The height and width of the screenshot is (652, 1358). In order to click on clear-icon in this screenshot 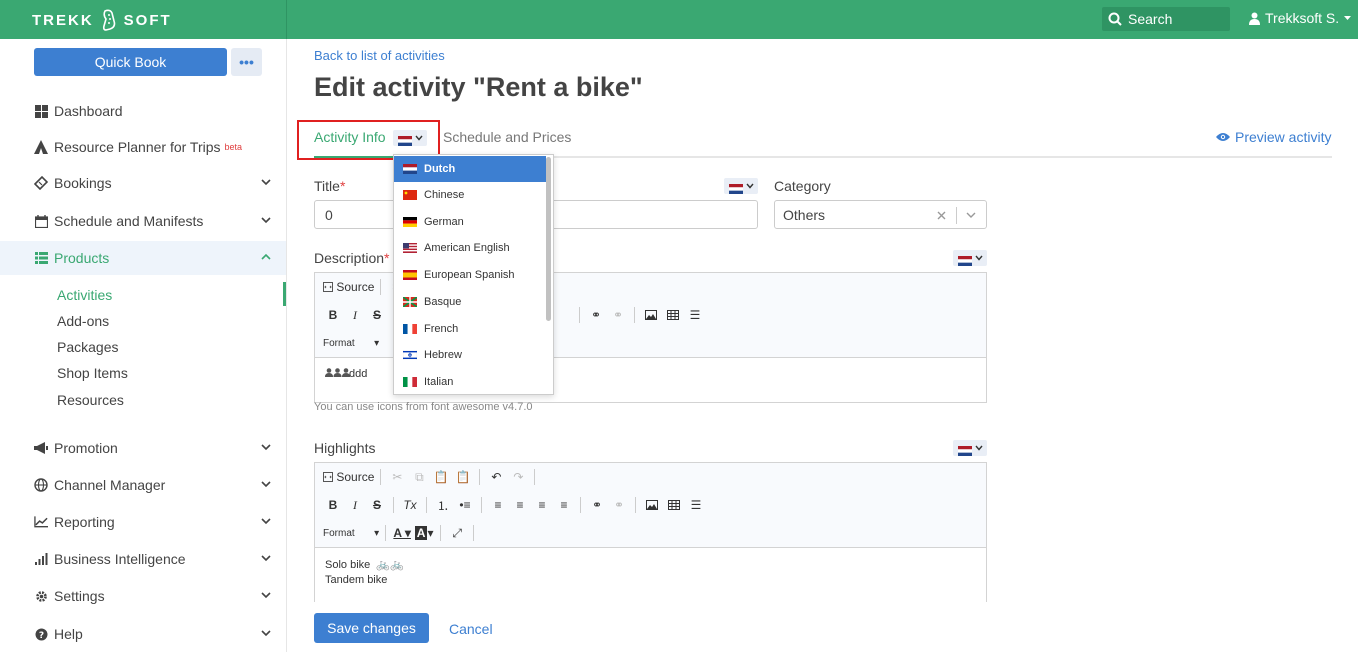, I will do `click(941, 215)`.